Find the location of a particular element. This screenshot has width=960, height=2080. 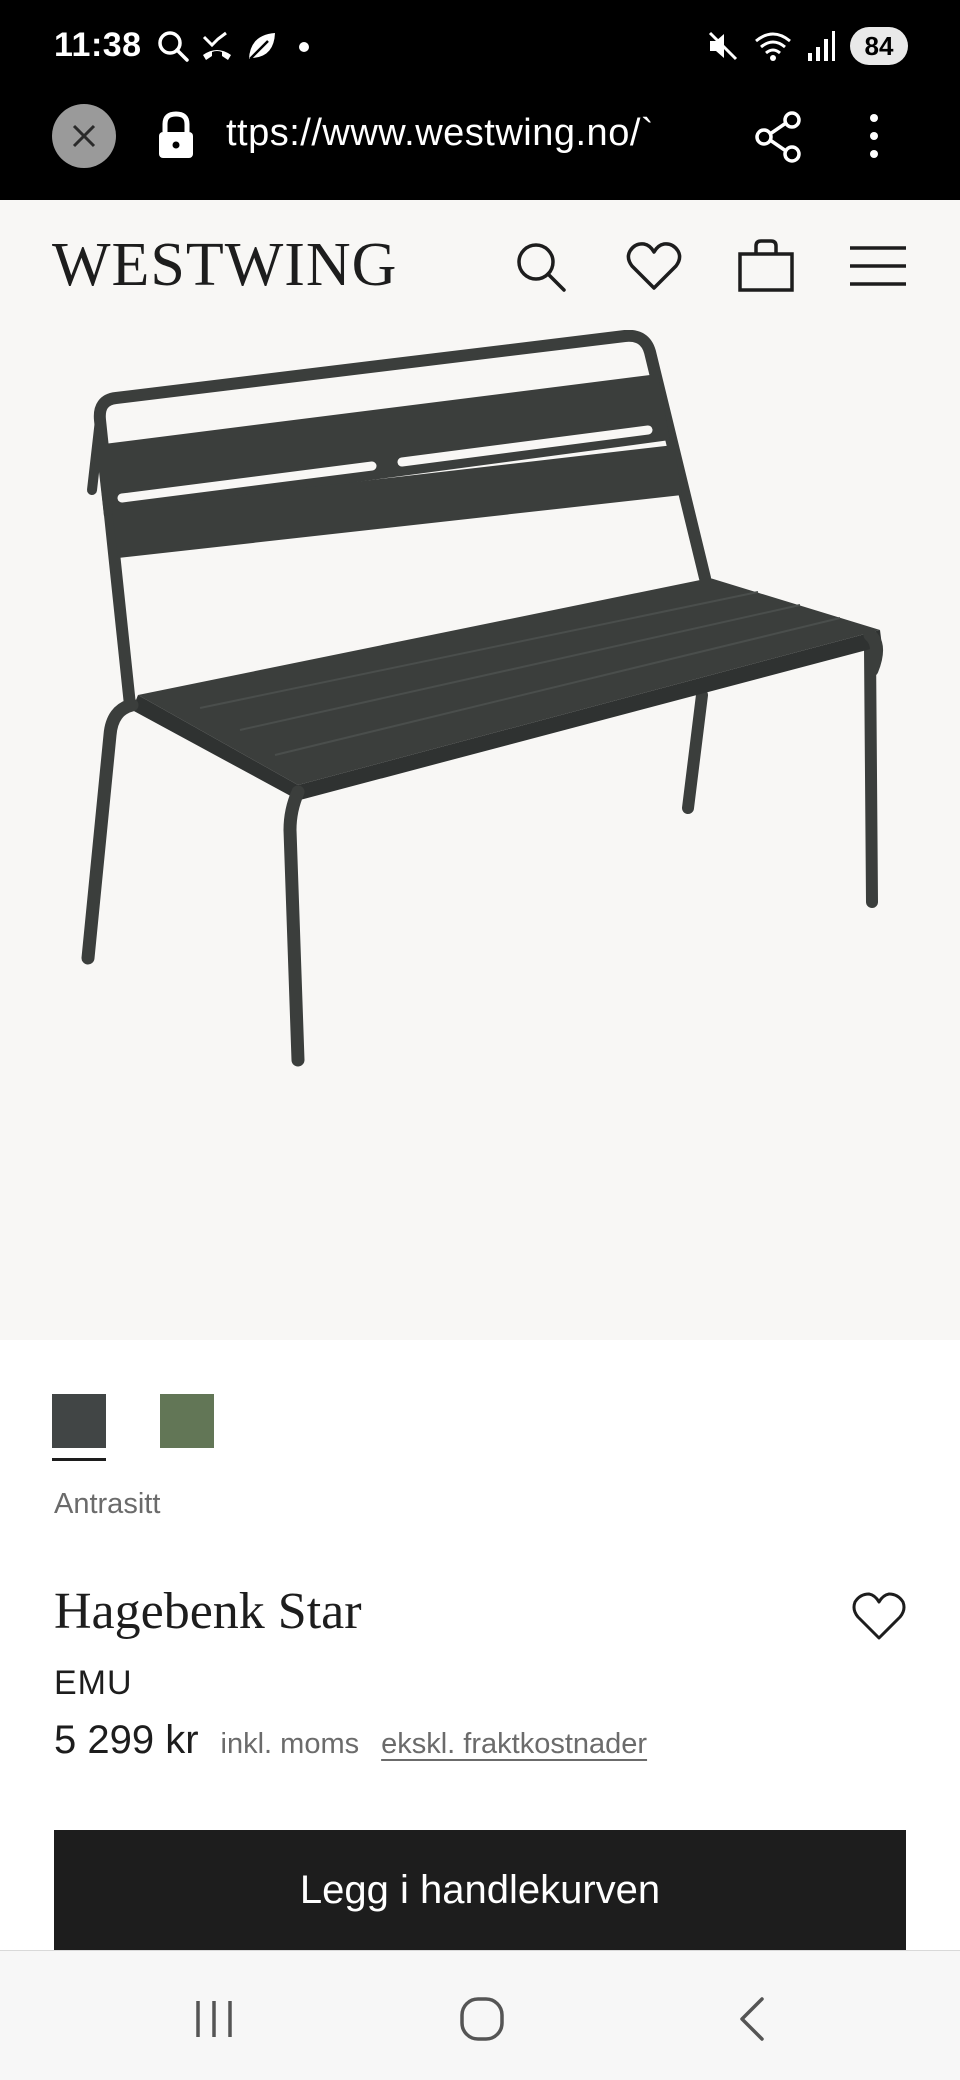

product-price: 5 299 kr is located at coordinates (126, 1740).